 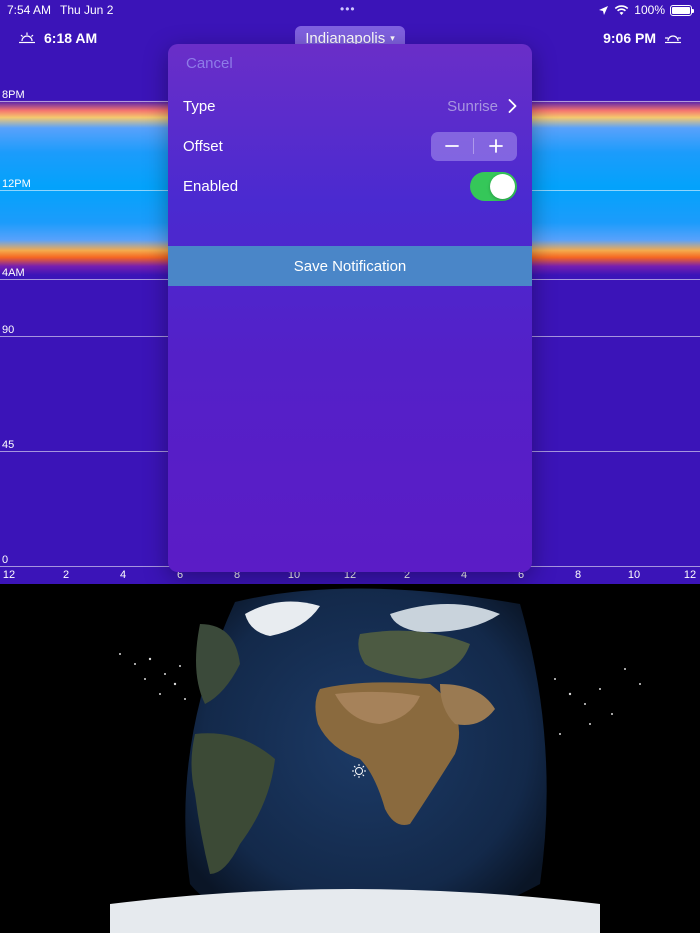 I want to click on type-value-group: Sunrise, so click(x=482, y=106).